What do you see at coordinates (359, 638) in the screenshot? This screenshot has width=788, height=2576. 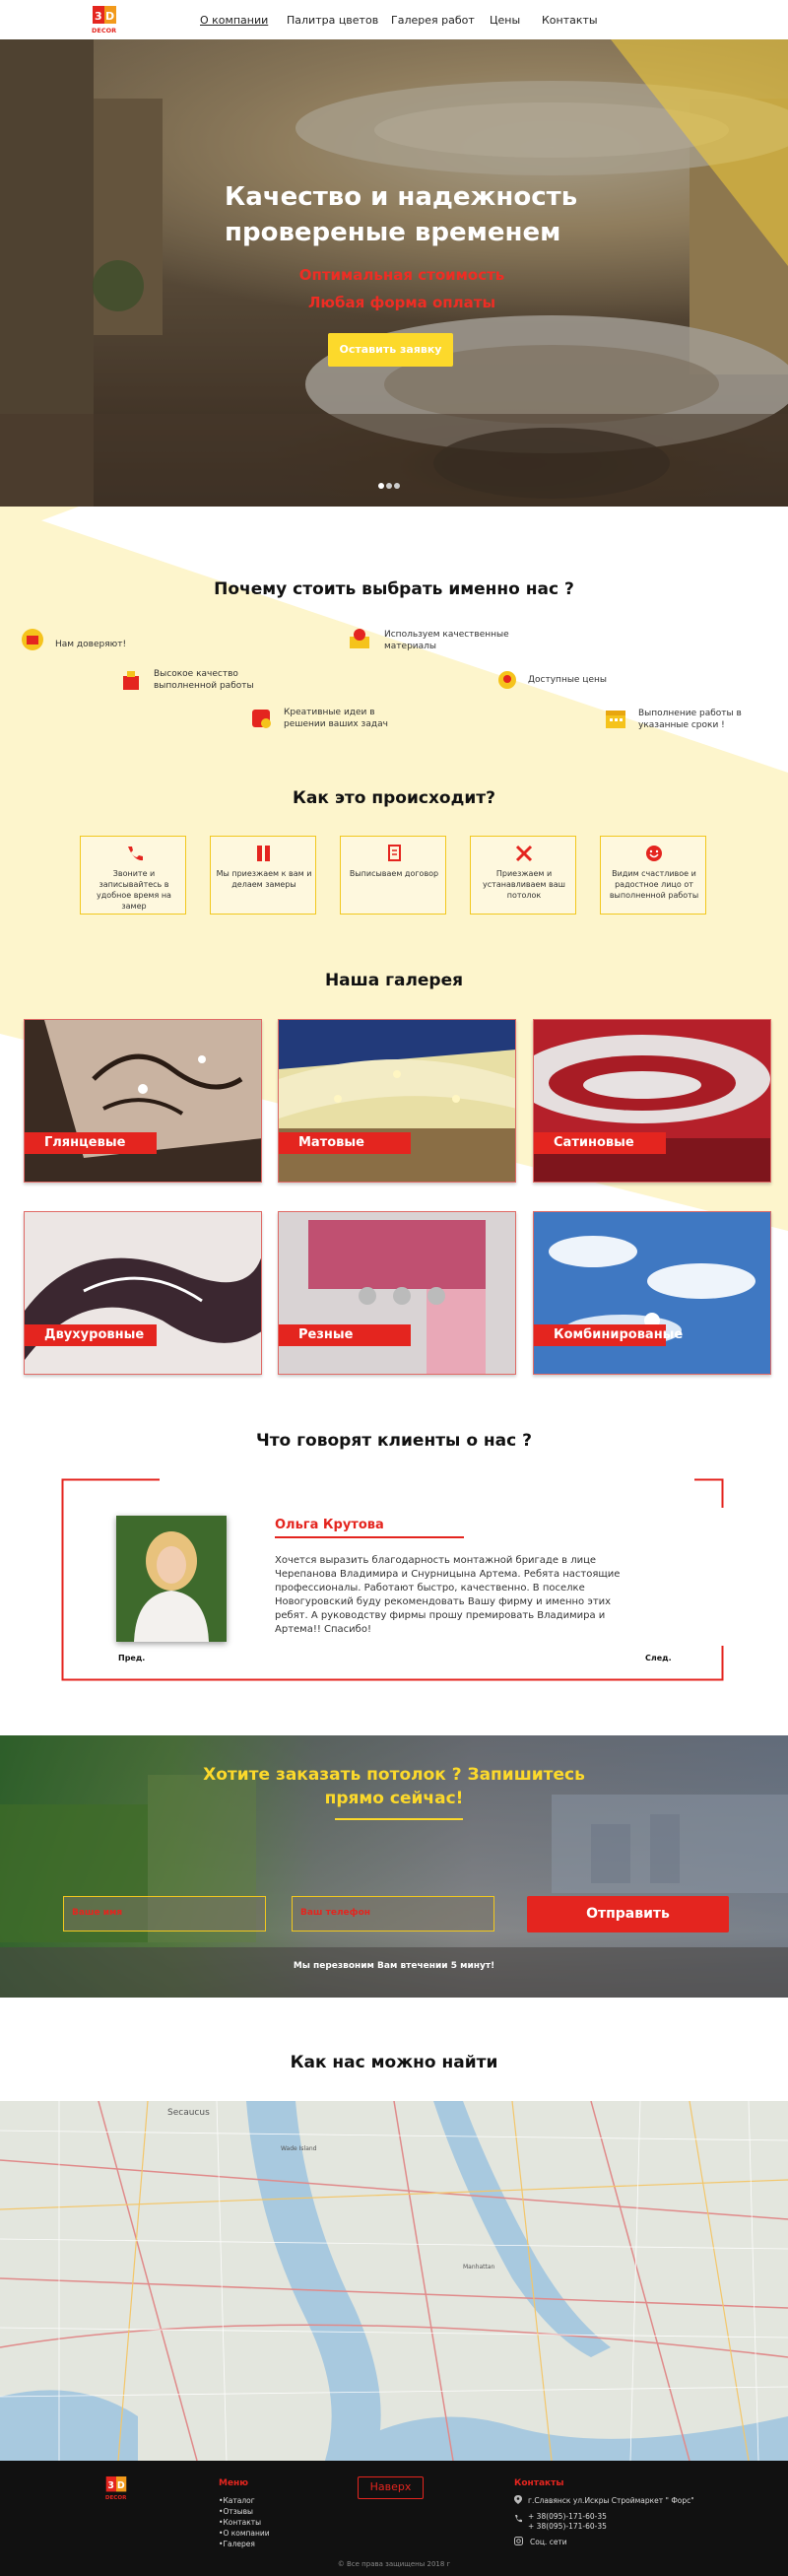 I see `materials-icon` at bounding box center [359, 638].